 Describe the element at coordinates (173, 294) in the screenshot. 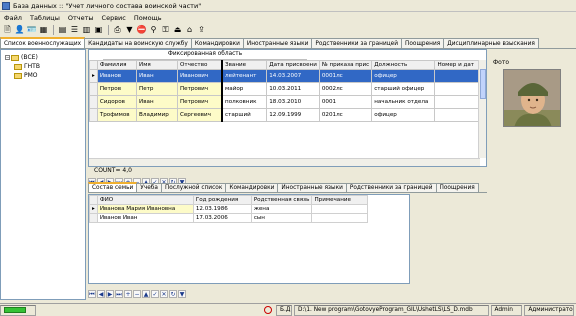

I see `refresh-icon: ↻` at that location.